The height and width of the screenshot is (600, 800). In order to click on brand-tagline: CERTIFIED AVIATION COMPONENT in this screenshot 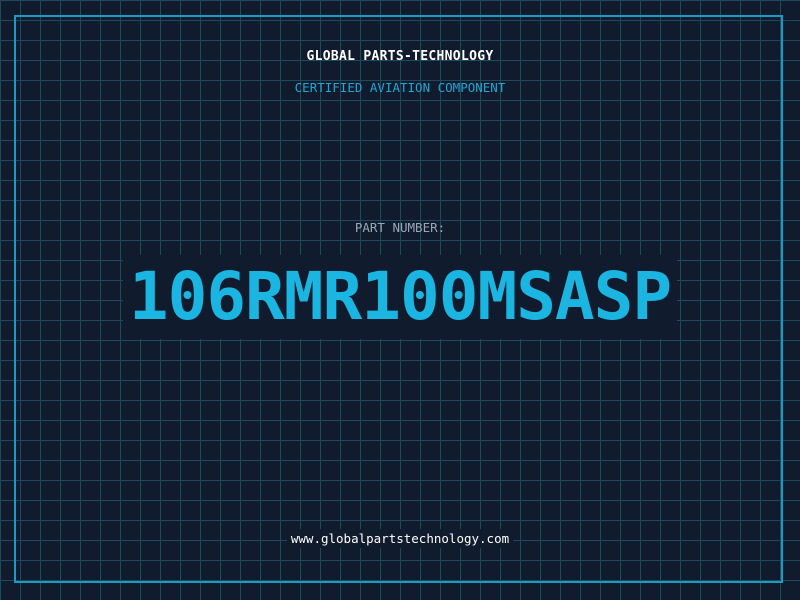, I will do `click(400, 87)`.